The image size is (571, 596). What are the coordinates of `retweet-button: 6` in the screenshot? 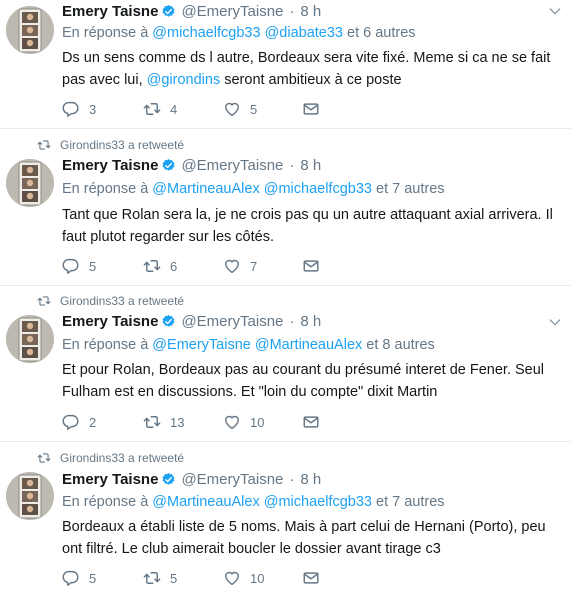 It's located at (160, 266).